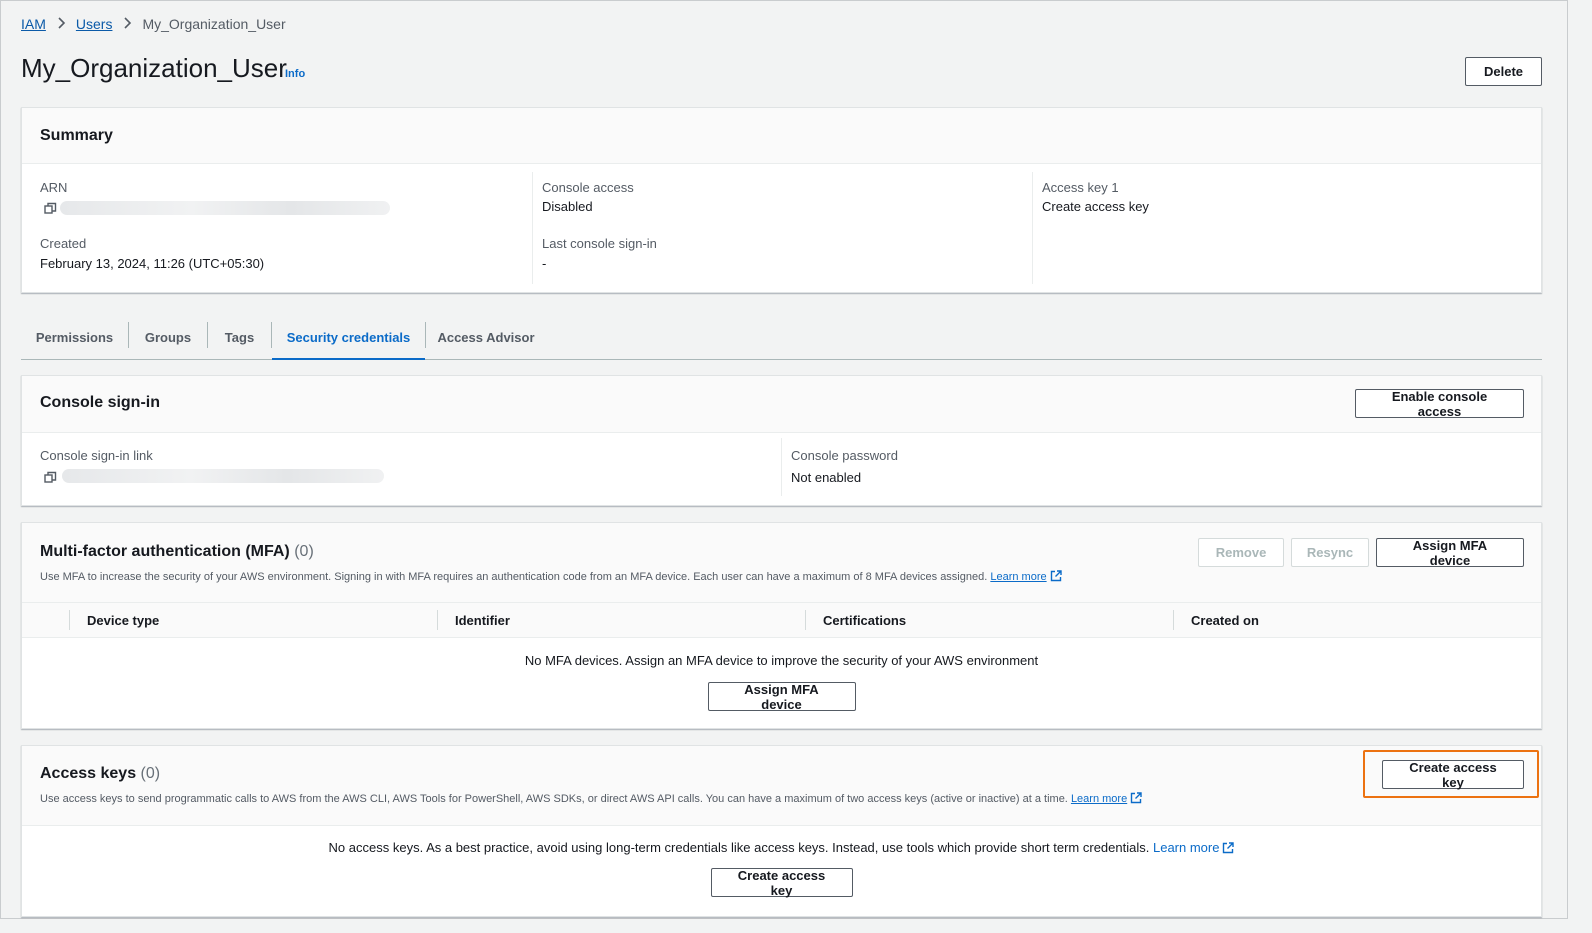 The height and width of the screenshot is (933, 1592). I want to click on last-signin-label: Last console sign-in, so click(599, 243).